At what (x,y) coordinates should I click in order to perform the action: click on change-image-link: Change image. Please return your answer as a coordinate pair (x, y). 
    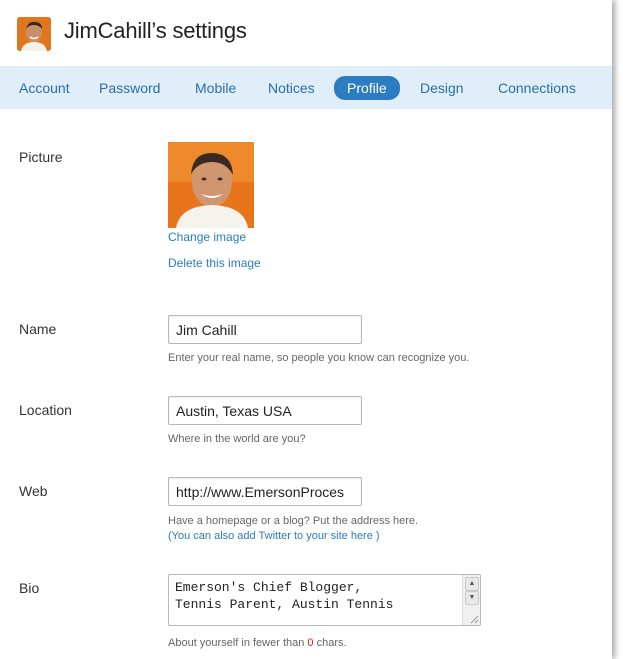
    Looking at the image, I should click on (207, 237).